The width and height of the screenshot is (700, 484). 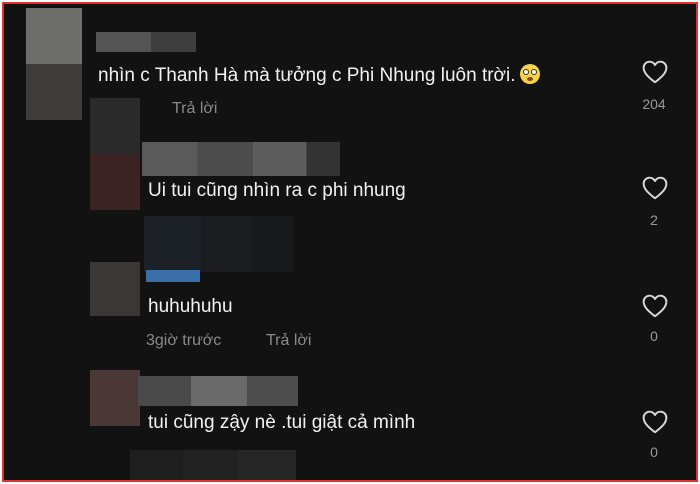 I want to click on blurred-strip, so click(x=173, y=276).